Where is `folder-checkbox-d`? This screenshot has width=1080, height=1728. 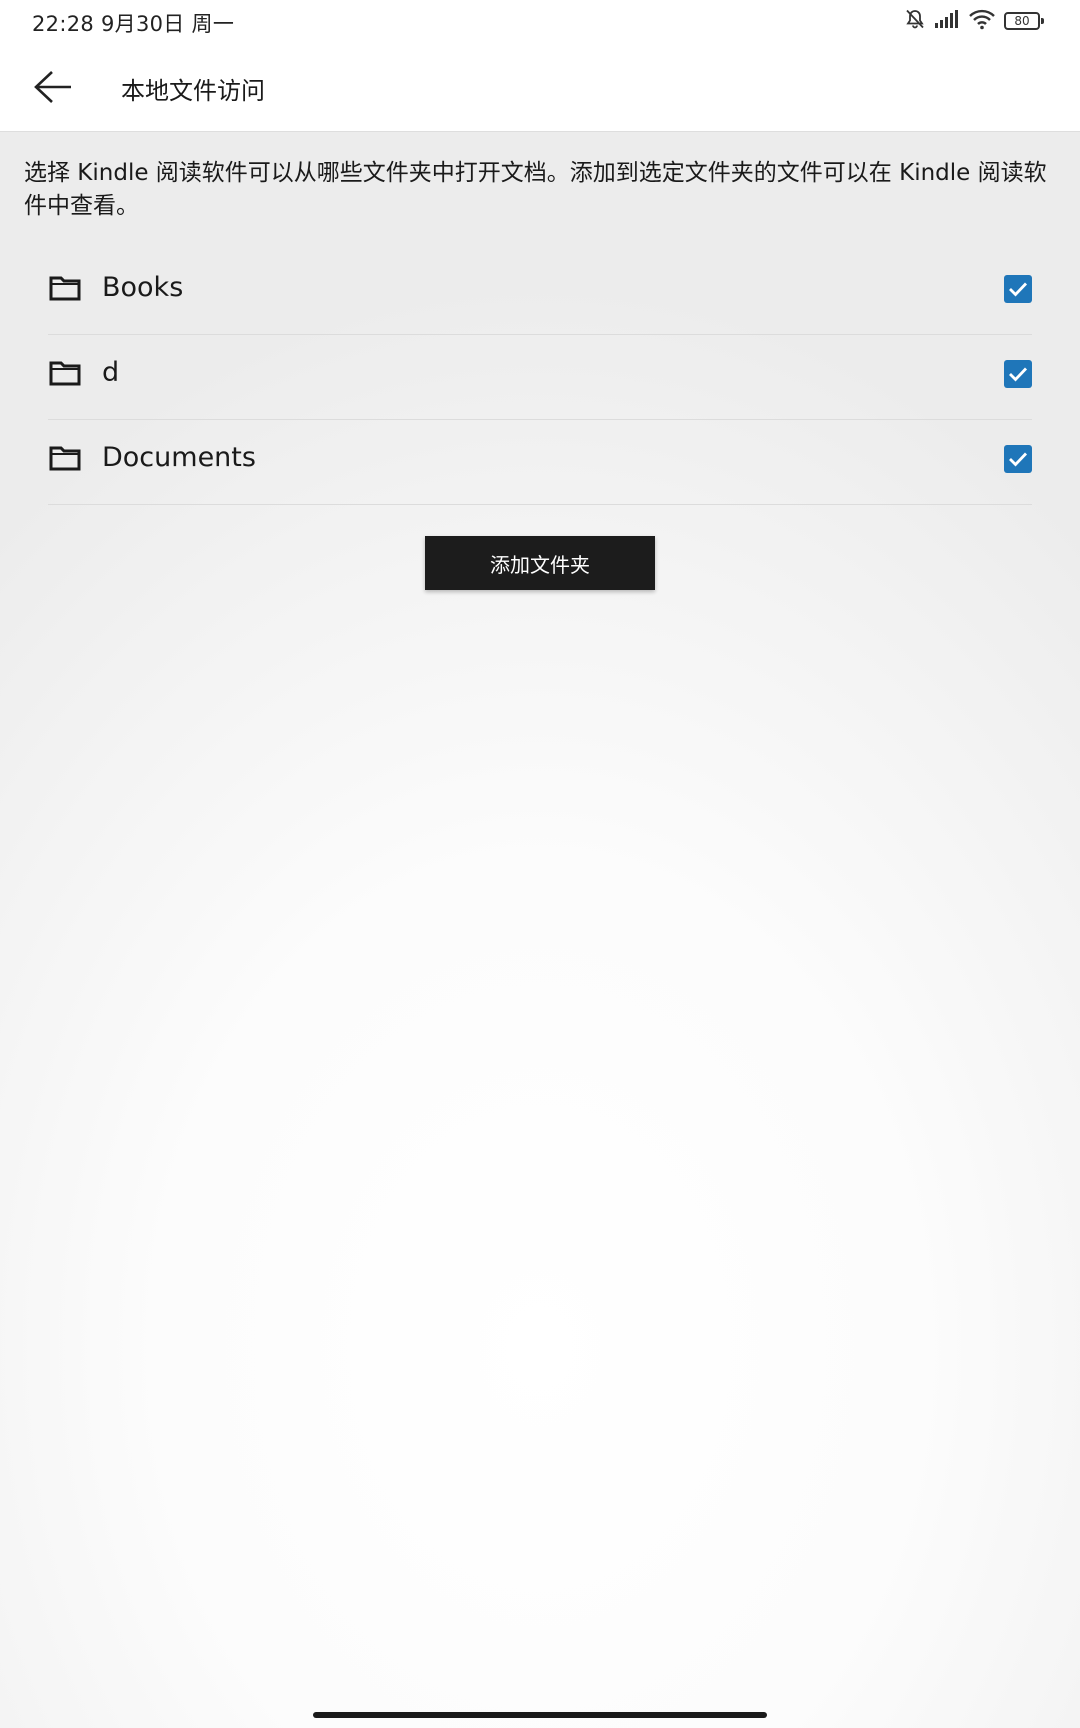
folder-checkbox-d is located at coordinates (1018, 374).